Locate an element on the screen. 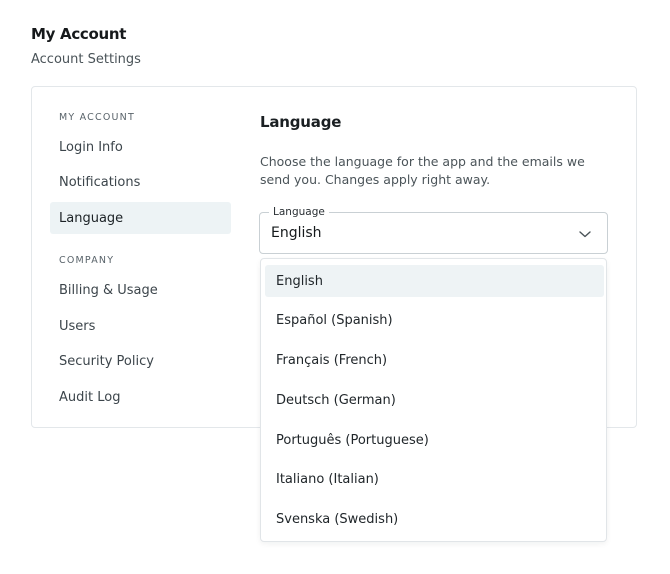  sidebar-item-users: Users is located at coordinates (140, 326).